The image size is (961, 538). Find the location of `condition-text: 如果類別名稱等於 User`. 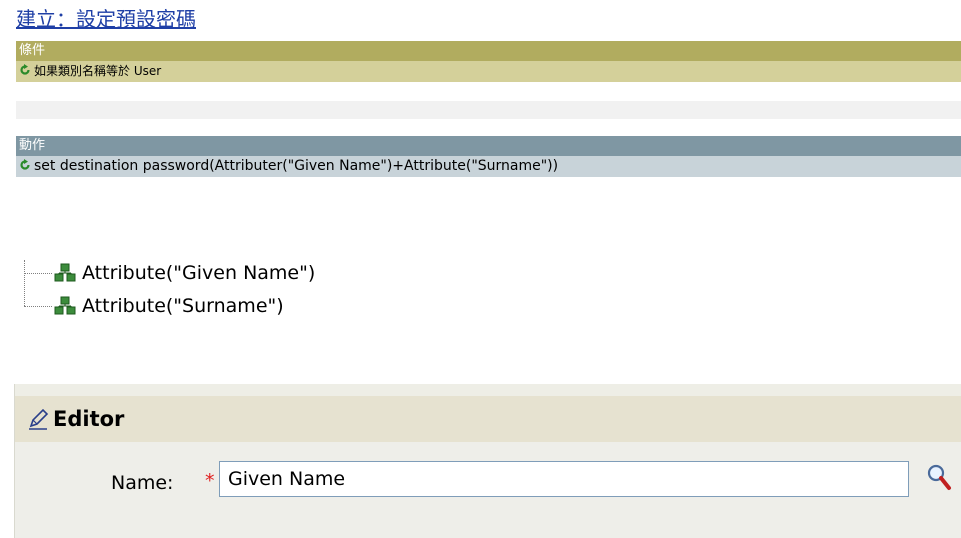

condition-text: 如果類別名稱等於 User is located at coordinates (98, 71).